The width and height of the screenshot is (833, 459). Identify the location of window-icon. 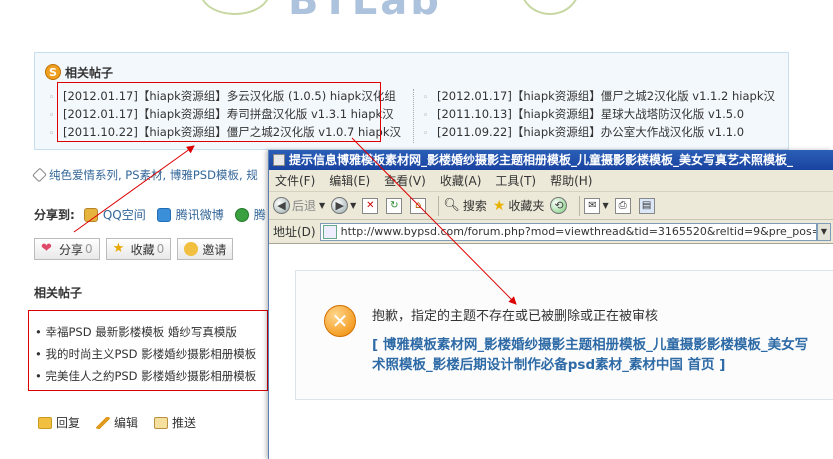
(279, 160).